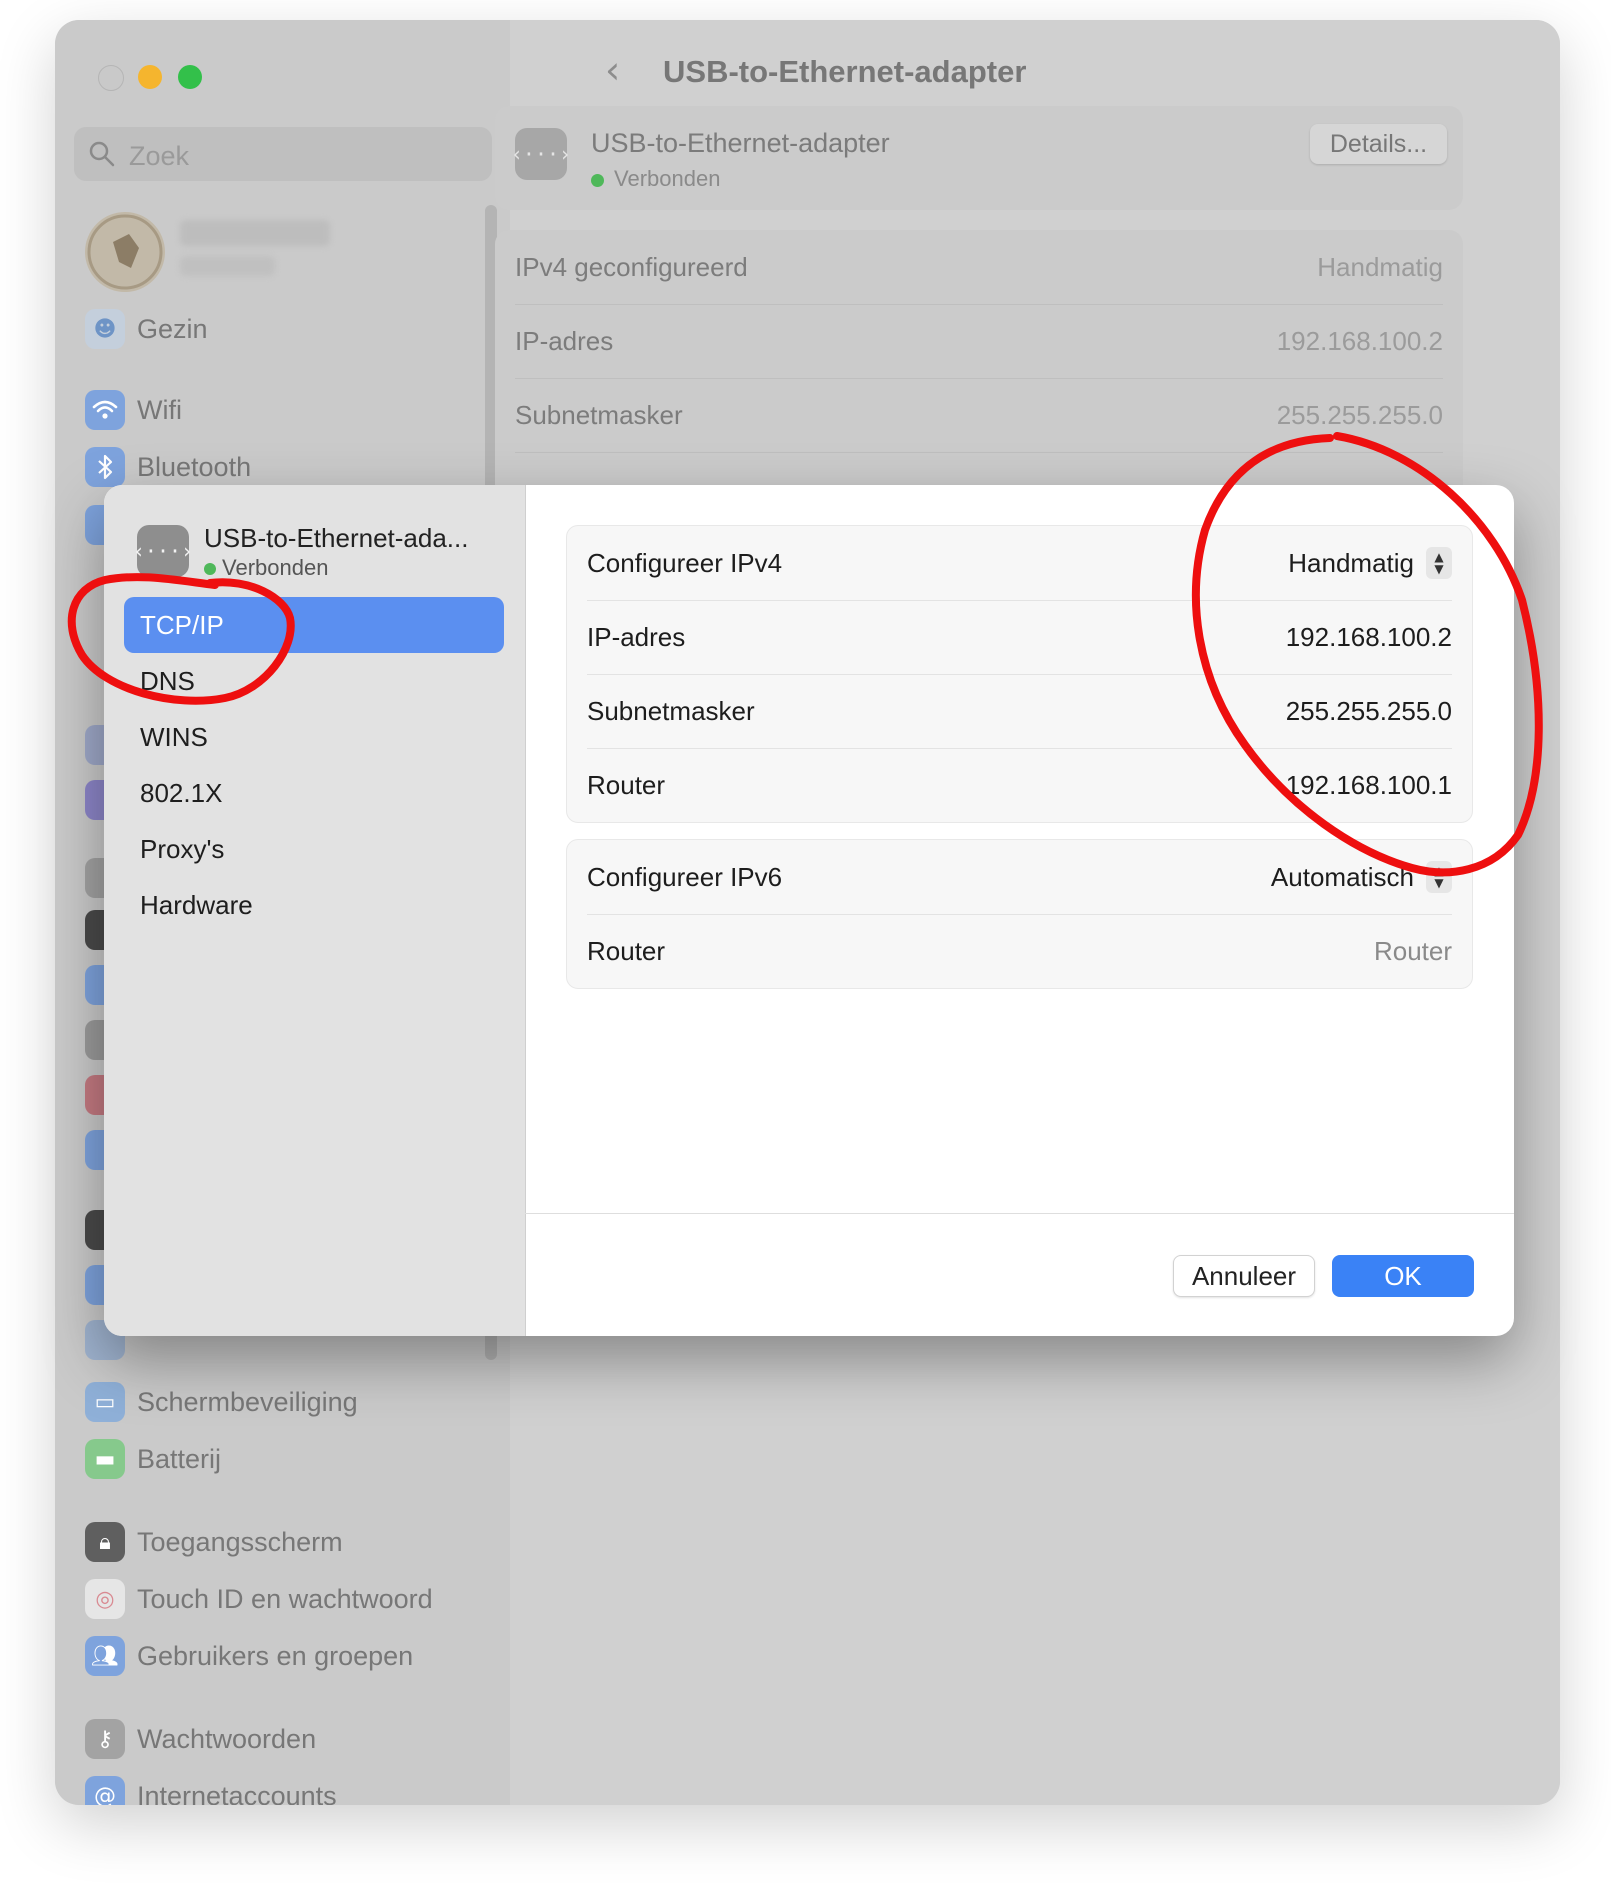  I want to click on configure-ipv6-label: Configureer IPv6, so click(685, 876).